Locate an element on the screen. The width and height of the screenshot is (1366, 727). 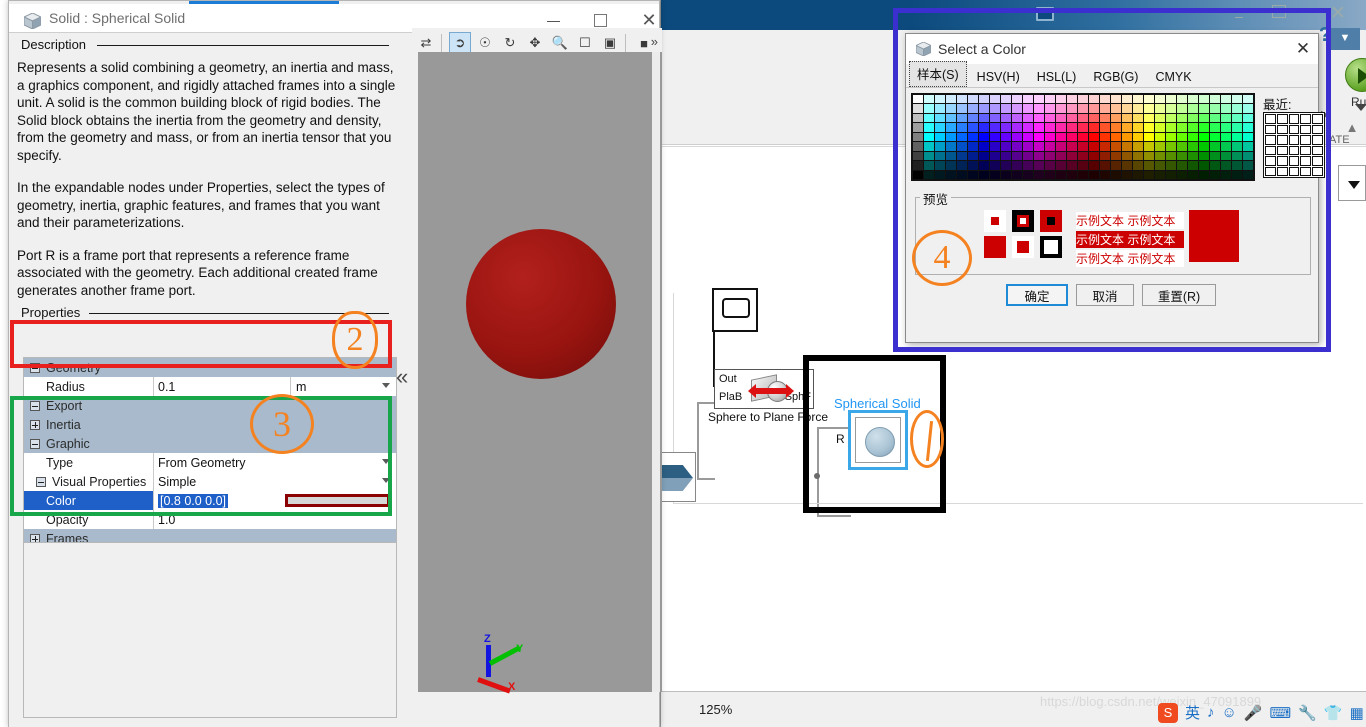
tab-hsl: HSL(L) is located at coordinates (1057, 77).